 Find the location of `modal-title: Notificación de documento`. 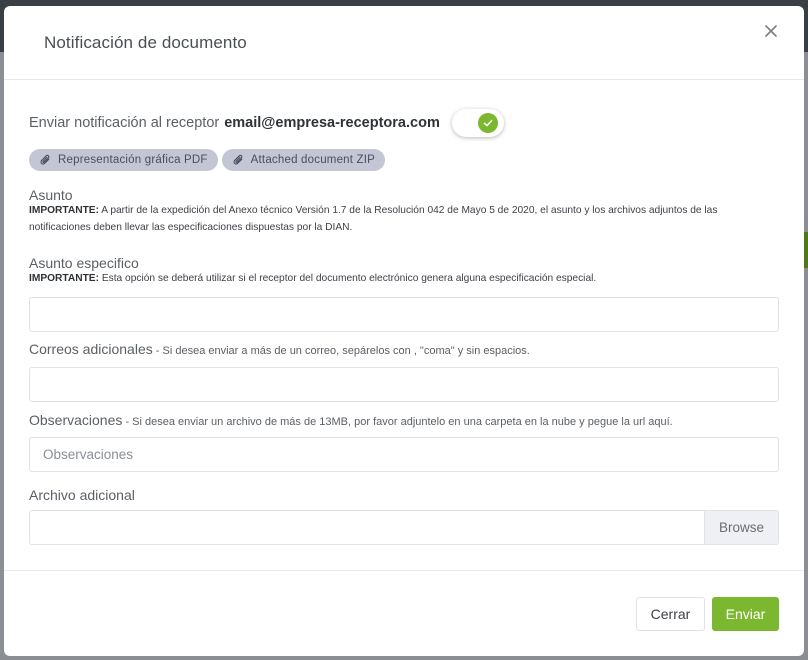

modal-title: Notificación de documento is located at coordinates (145, 42).